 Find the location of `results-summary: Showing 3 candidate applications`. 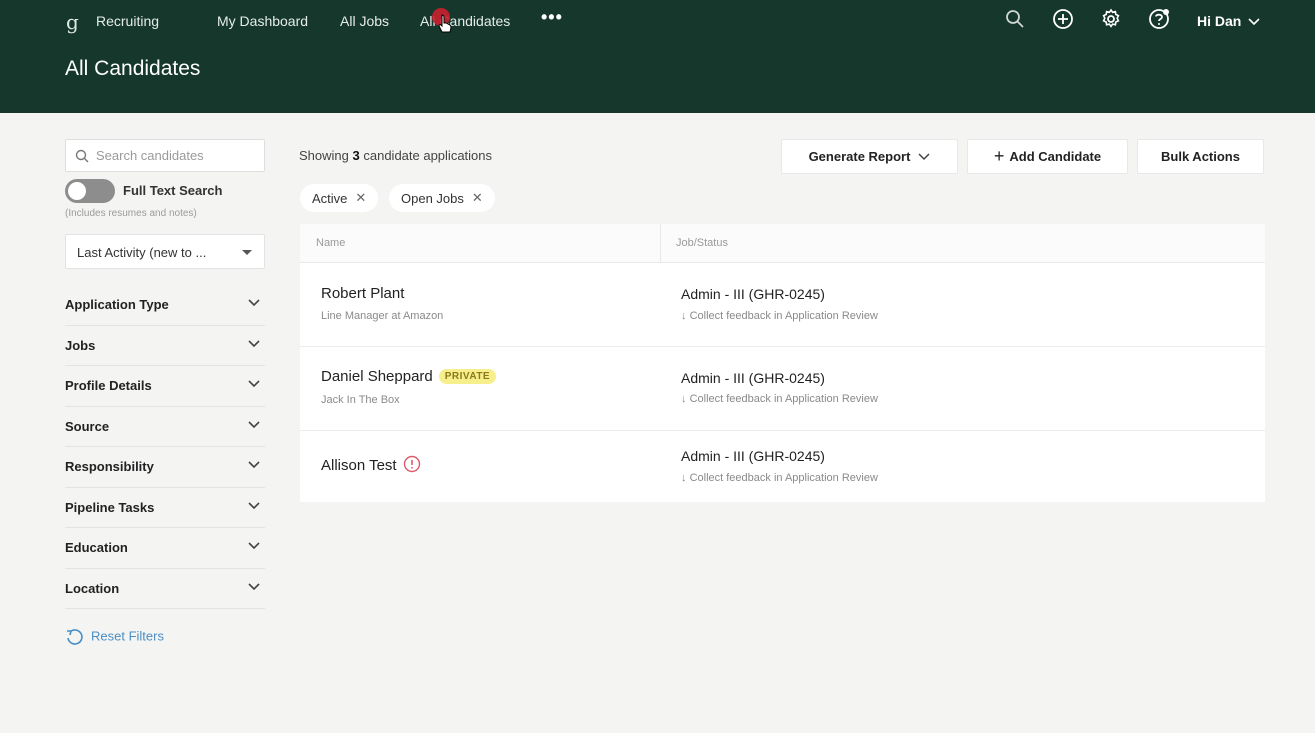

results-summary: Showing 3 candidate applications is located at coordinates (395, 155).